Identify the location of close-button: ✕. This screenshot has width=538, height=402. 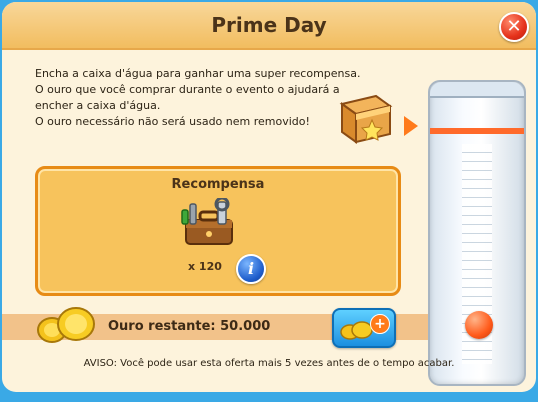
(514, 27).